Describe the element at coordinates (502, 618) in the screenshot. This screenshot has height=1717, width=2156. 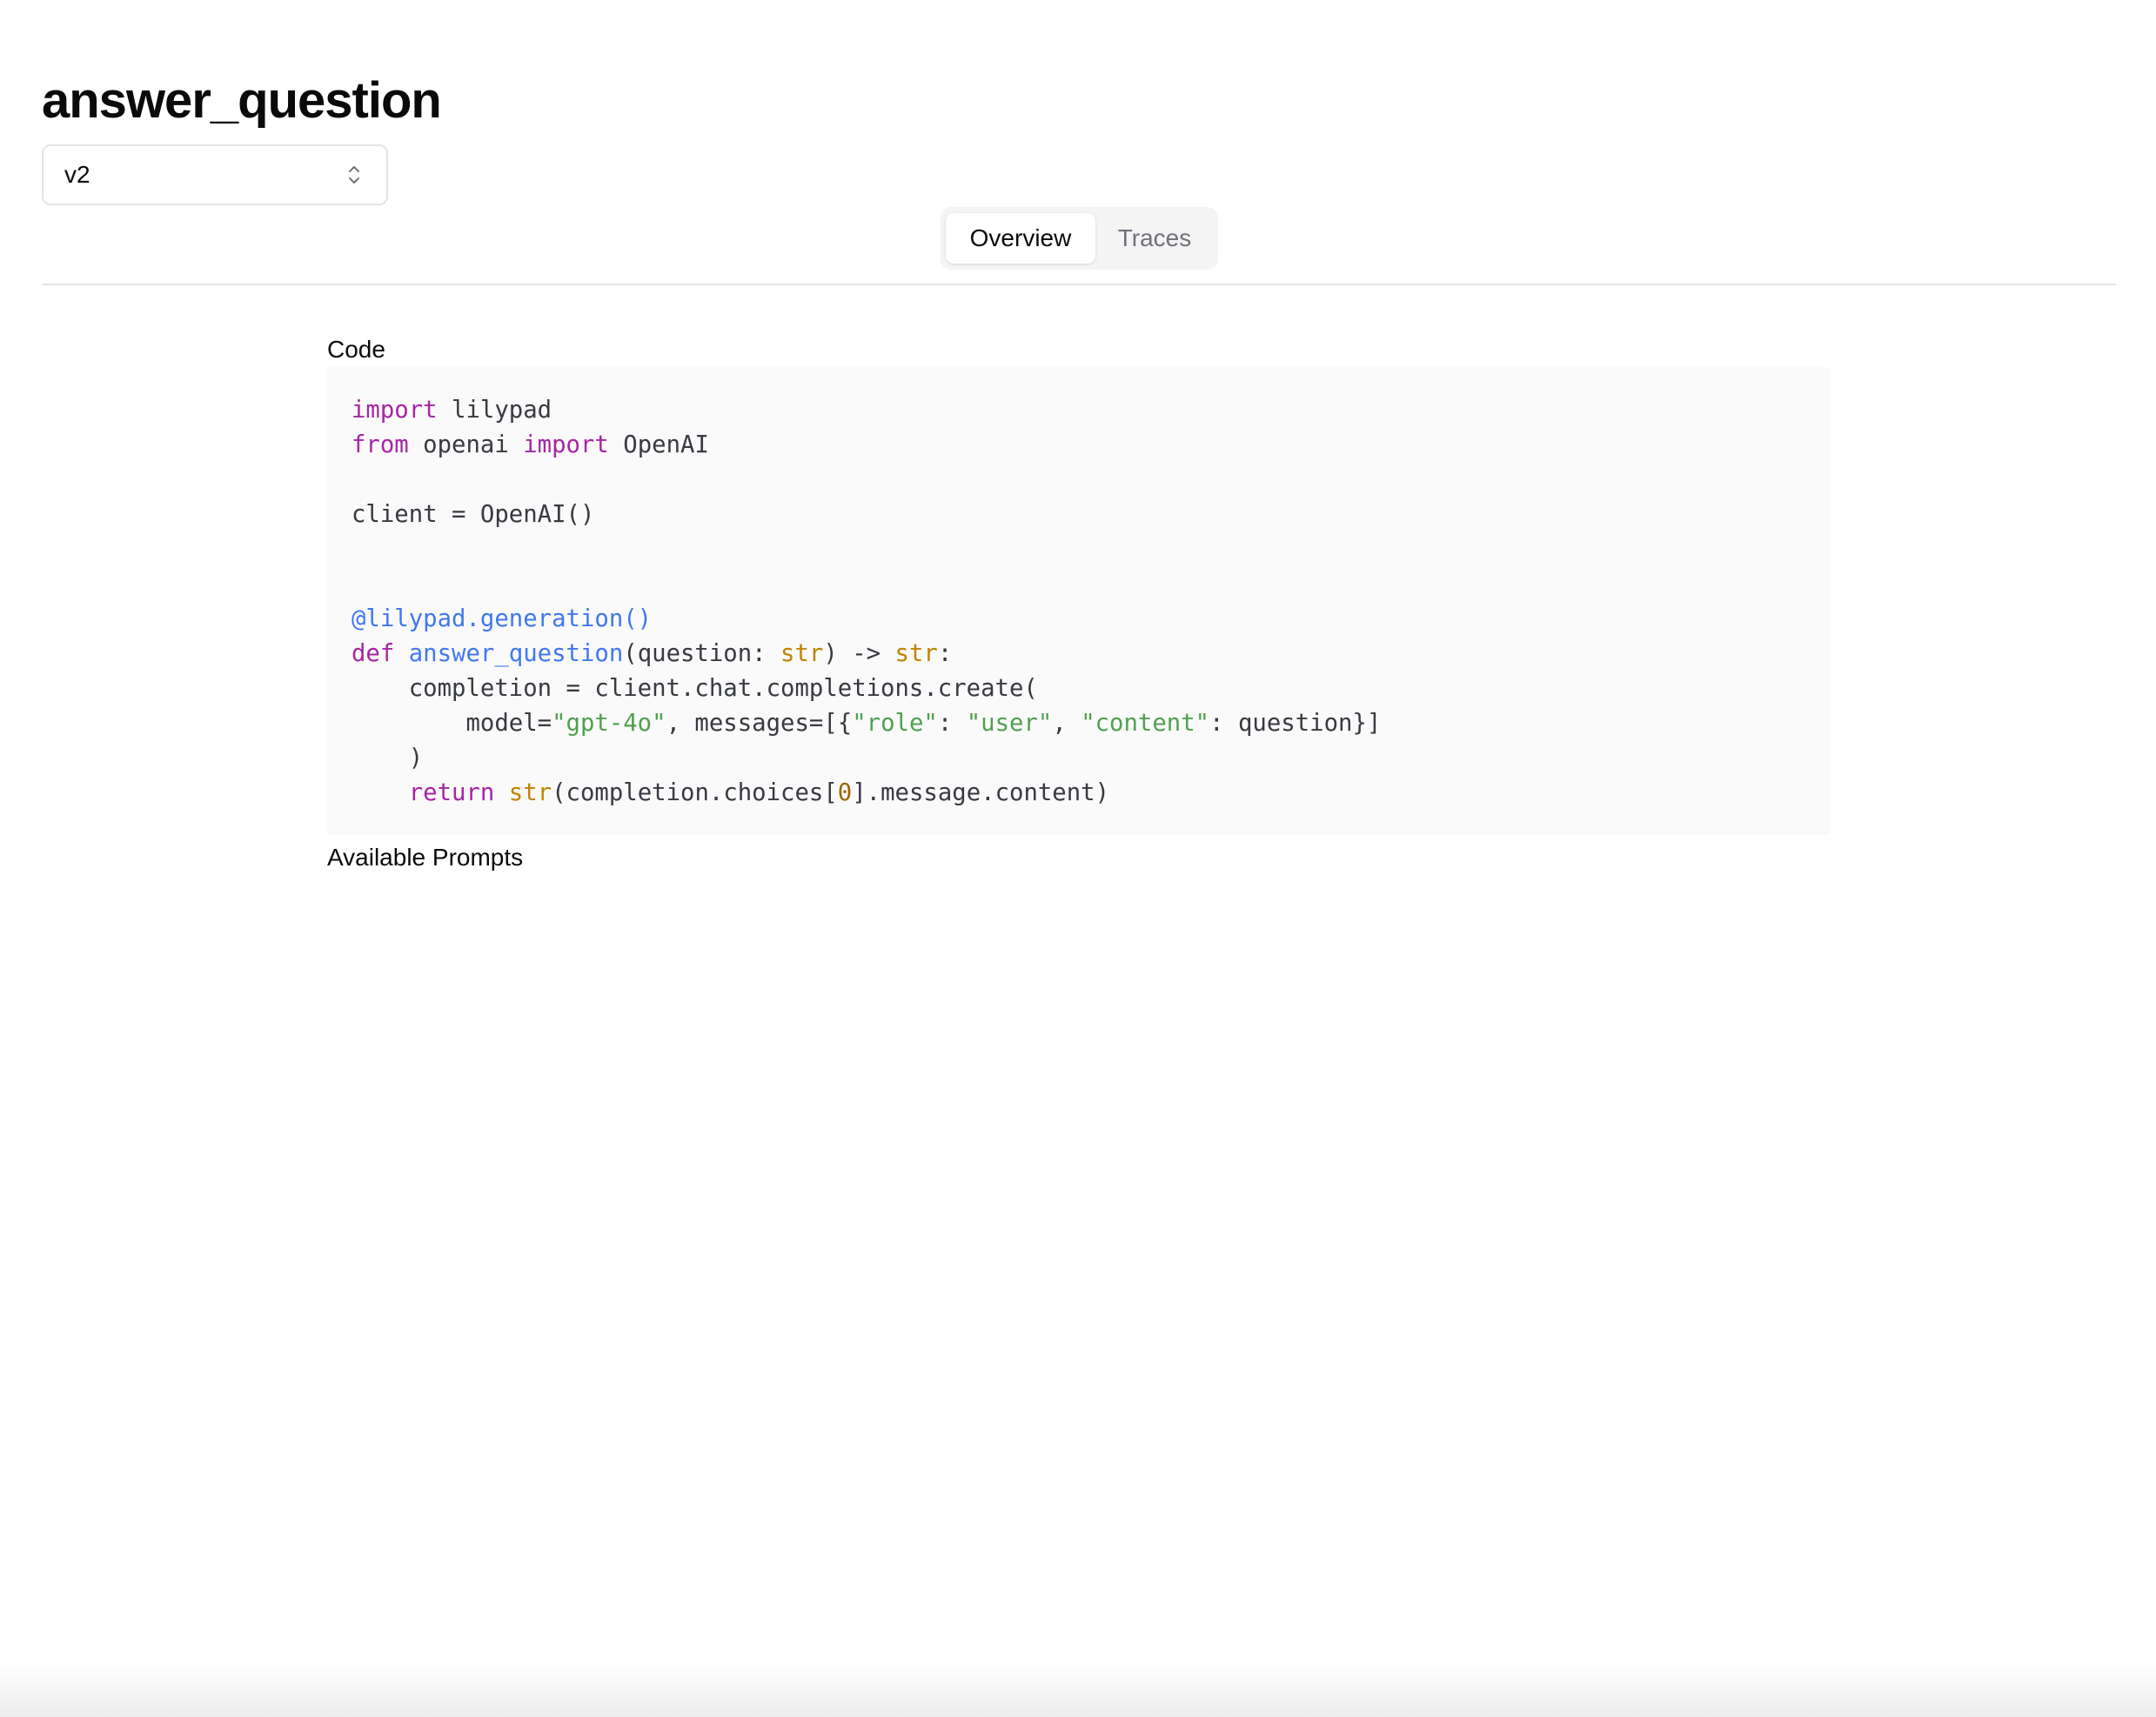
I see `code-line: @lilypad.generation()` at that location.